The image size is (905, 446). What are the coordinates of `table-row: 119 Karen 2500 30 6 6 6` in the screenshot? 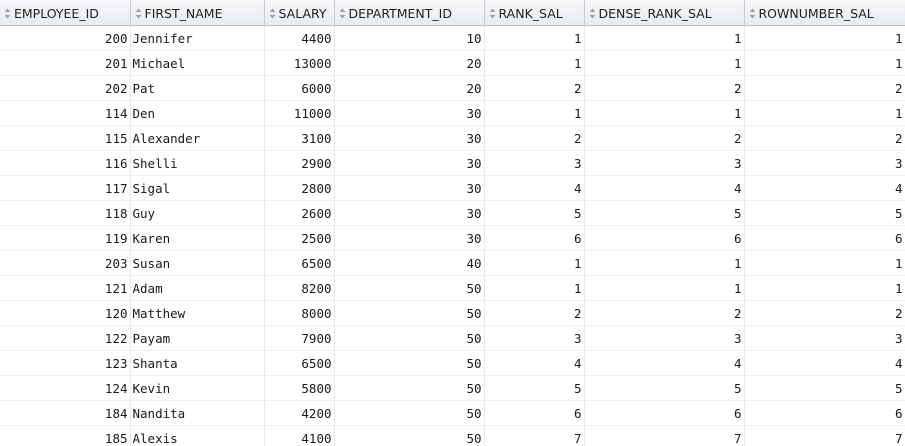 It's located at (452, 238).